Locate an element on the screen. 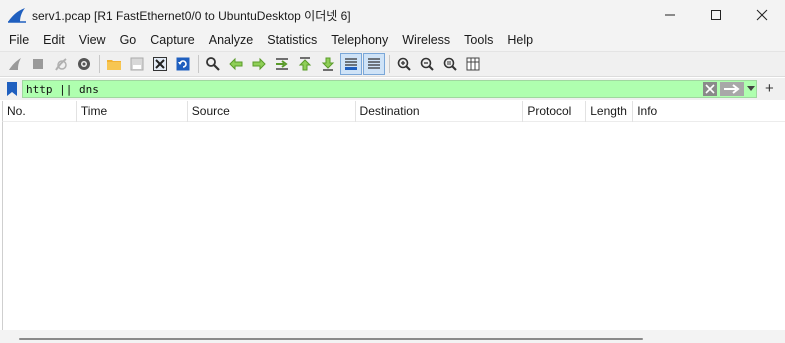  menu-help: Help is located at coordinates (520, 40).